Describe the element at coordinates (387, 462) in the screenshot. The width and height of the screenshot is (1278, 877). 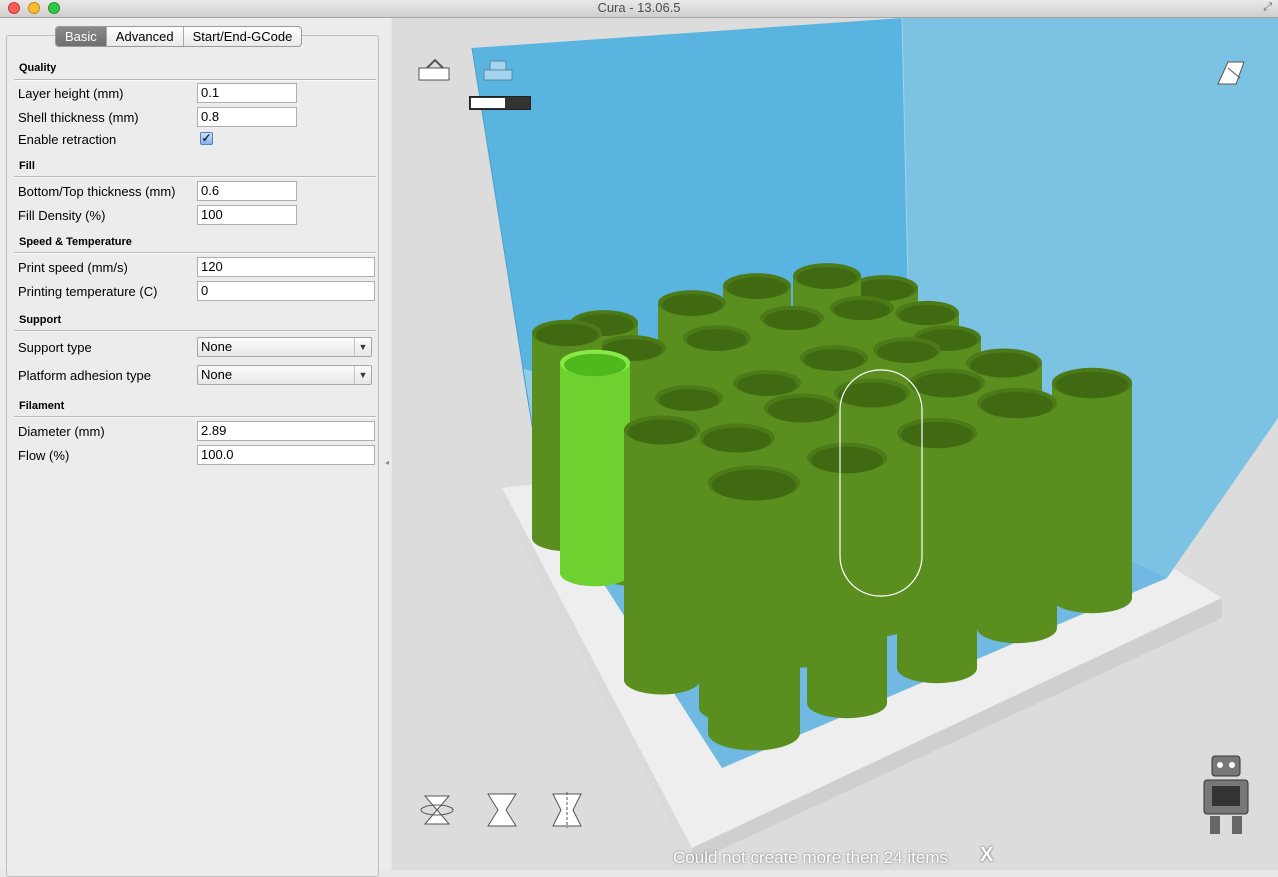
I see `splitter-handle: ◂` at that location.